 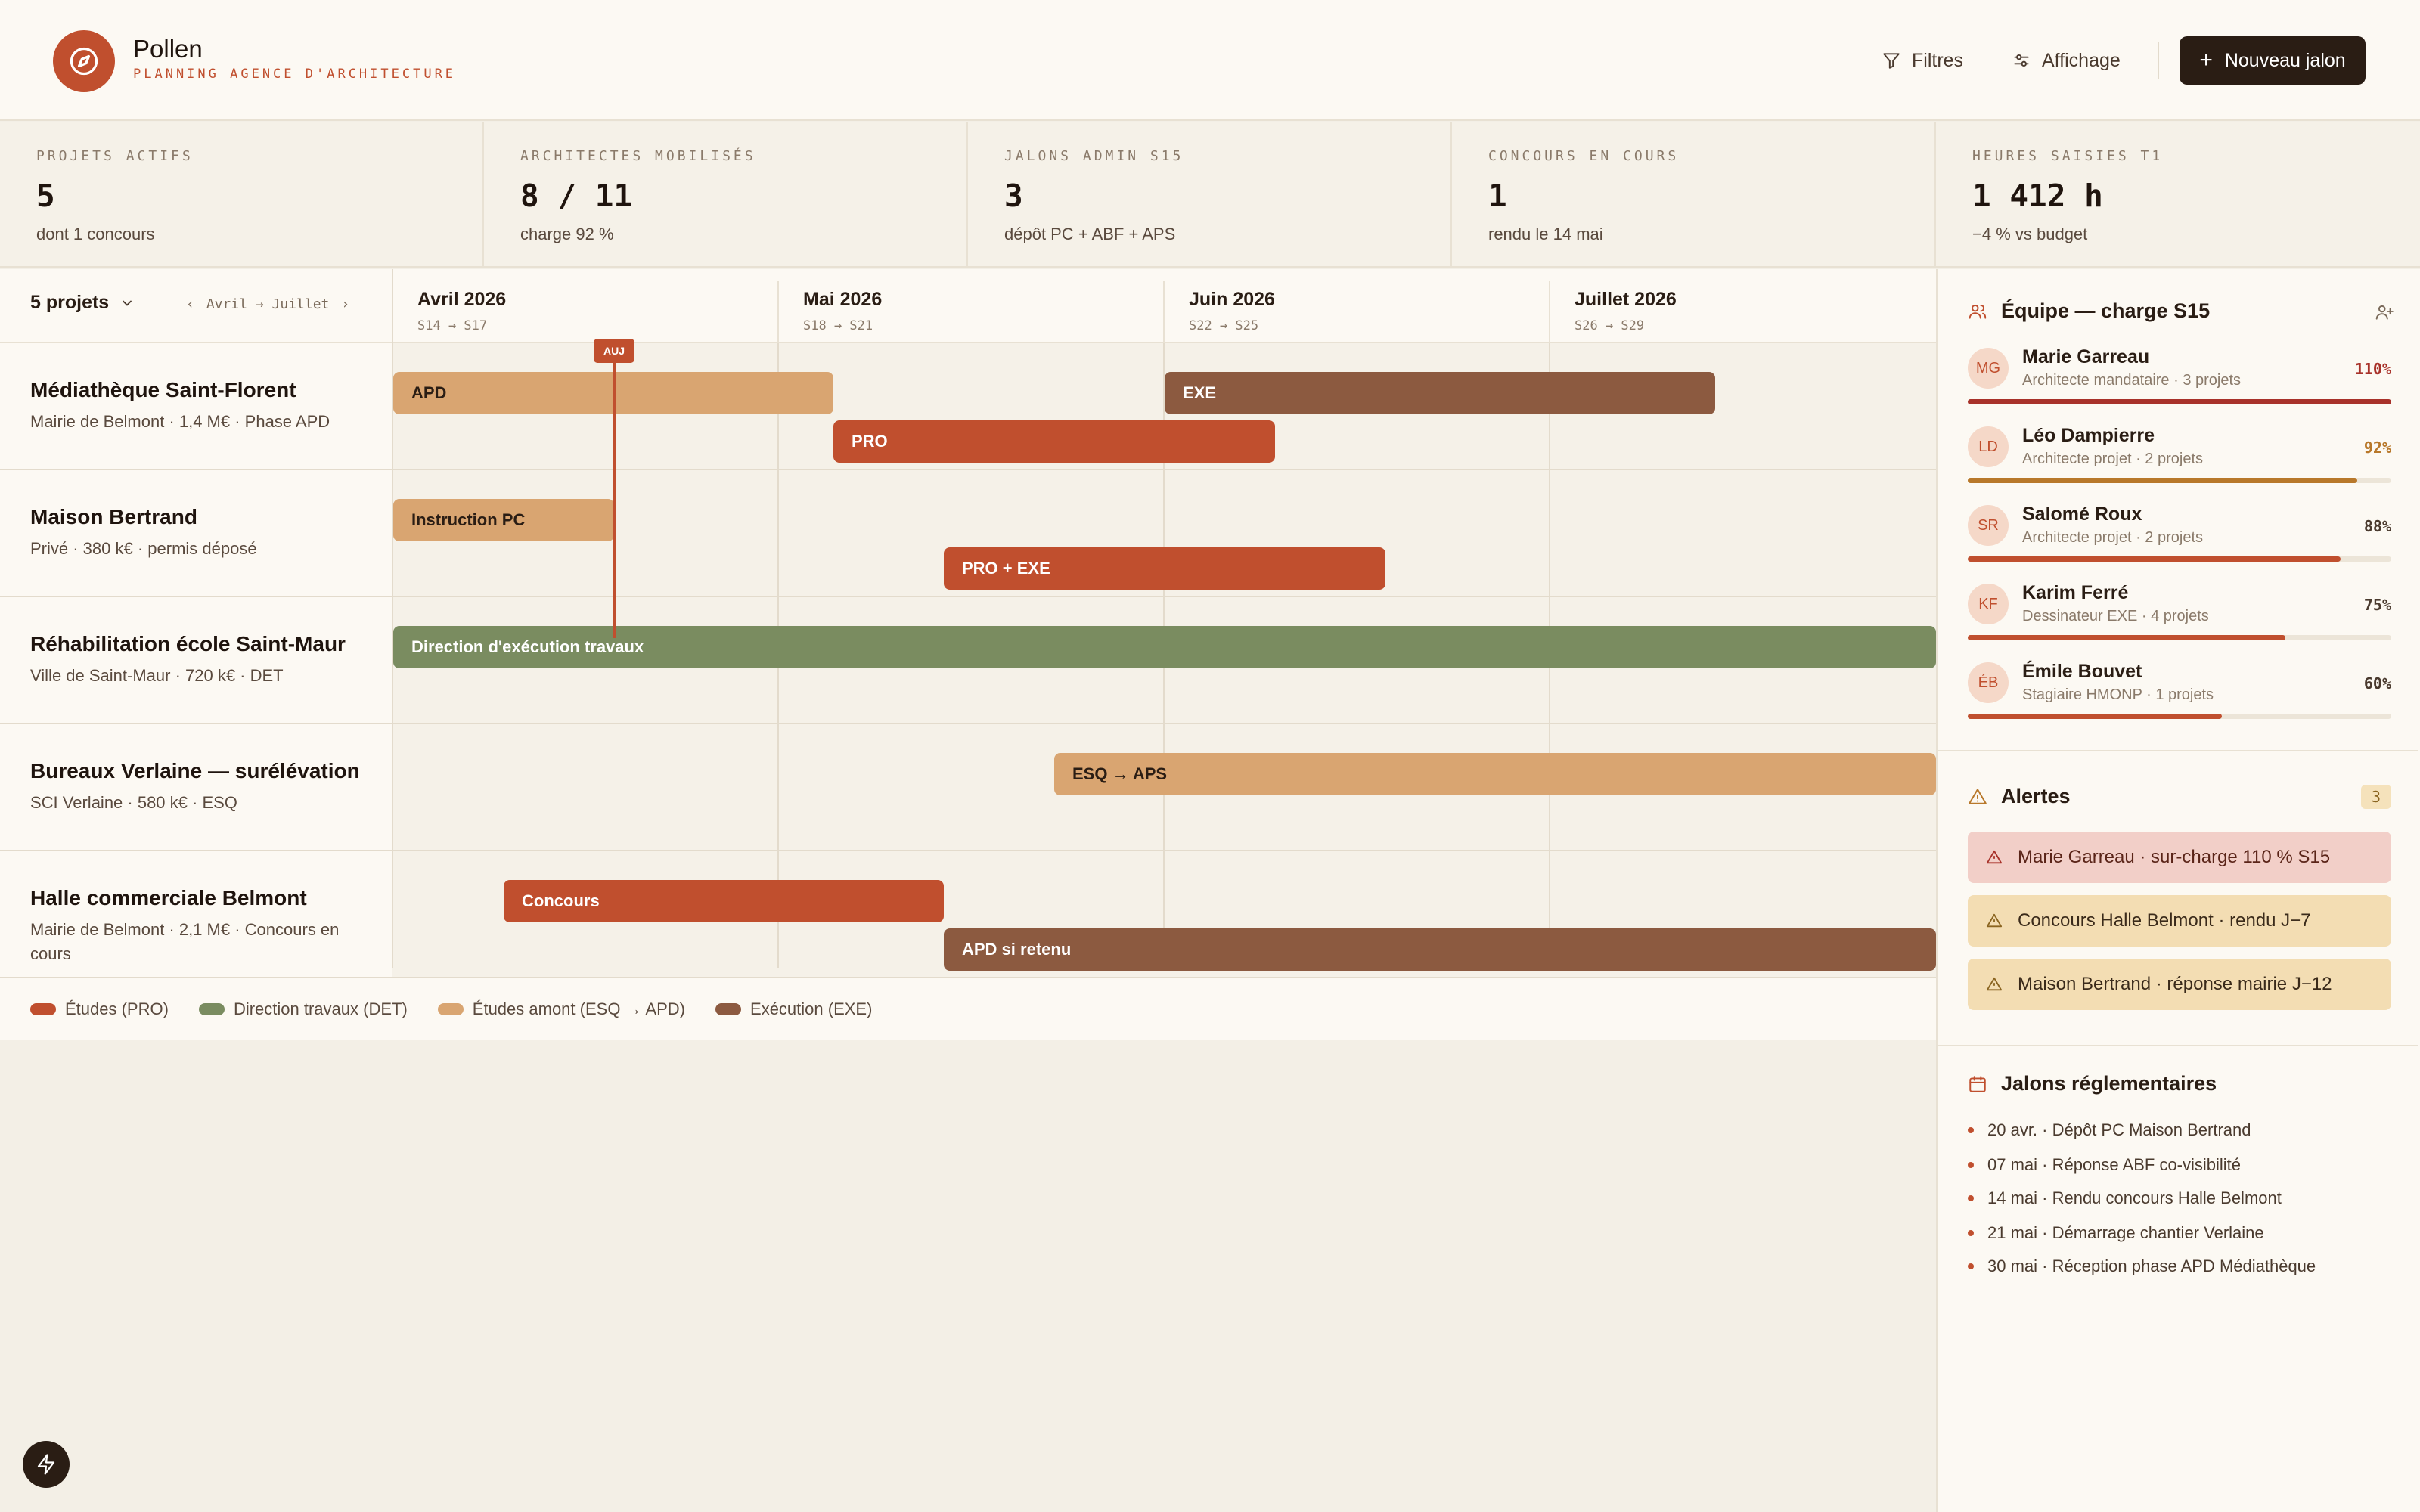 What do you see at coordinates (2114, 1164) in the screenshot?
I see `jalon-text: 07 mai · Réponse ABF co-visibilité` at bounding box center [2114, 1164].